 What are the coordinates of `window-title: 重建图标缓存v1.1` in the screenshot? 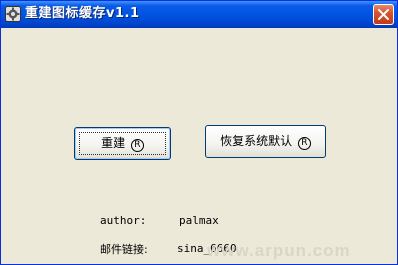 It's located at (82, 13).